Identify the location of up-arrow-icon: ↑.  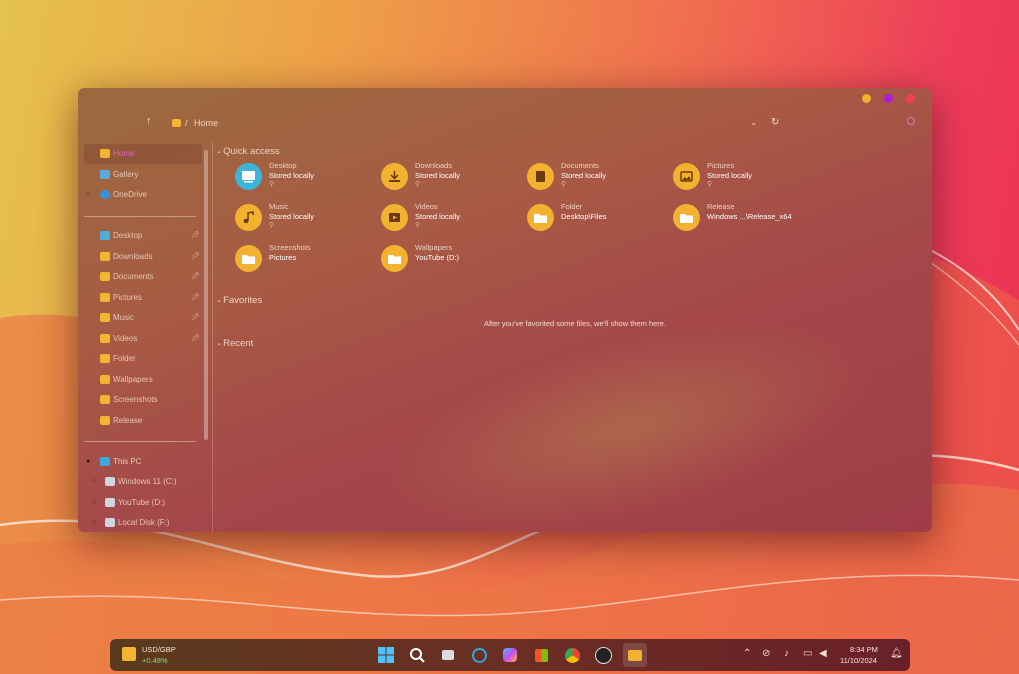
(149, 121).